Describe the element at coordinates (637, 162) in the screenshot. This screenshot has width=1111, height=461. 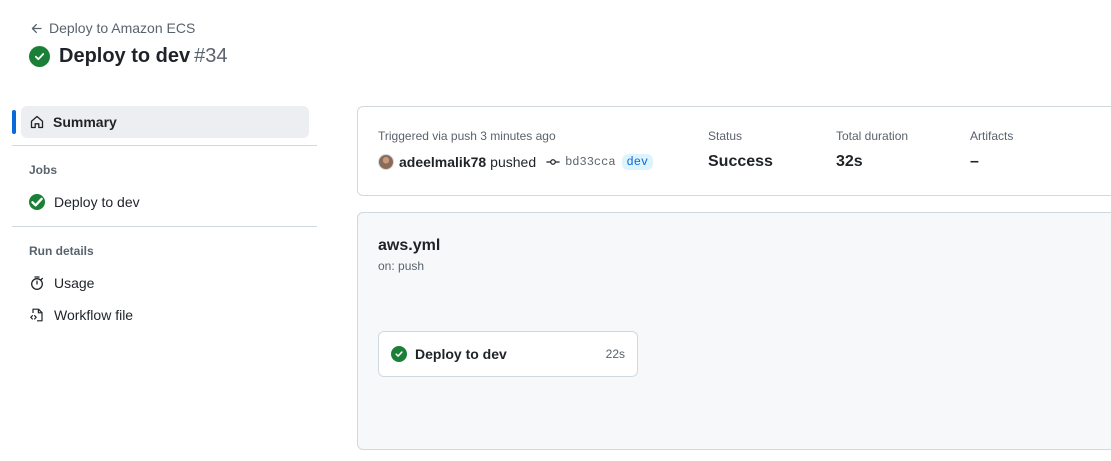
I see `branch-badge: dev` at that location.